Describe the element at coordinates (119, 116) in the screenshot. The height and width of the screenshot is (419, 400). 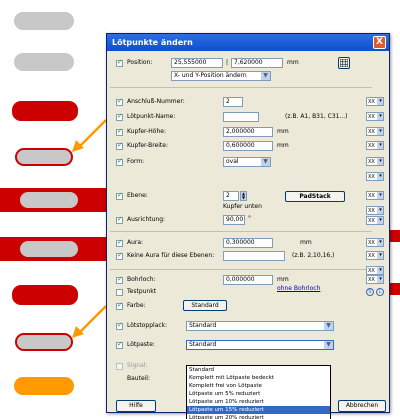
I see `lotpunkt-name-checkbox` at that location.